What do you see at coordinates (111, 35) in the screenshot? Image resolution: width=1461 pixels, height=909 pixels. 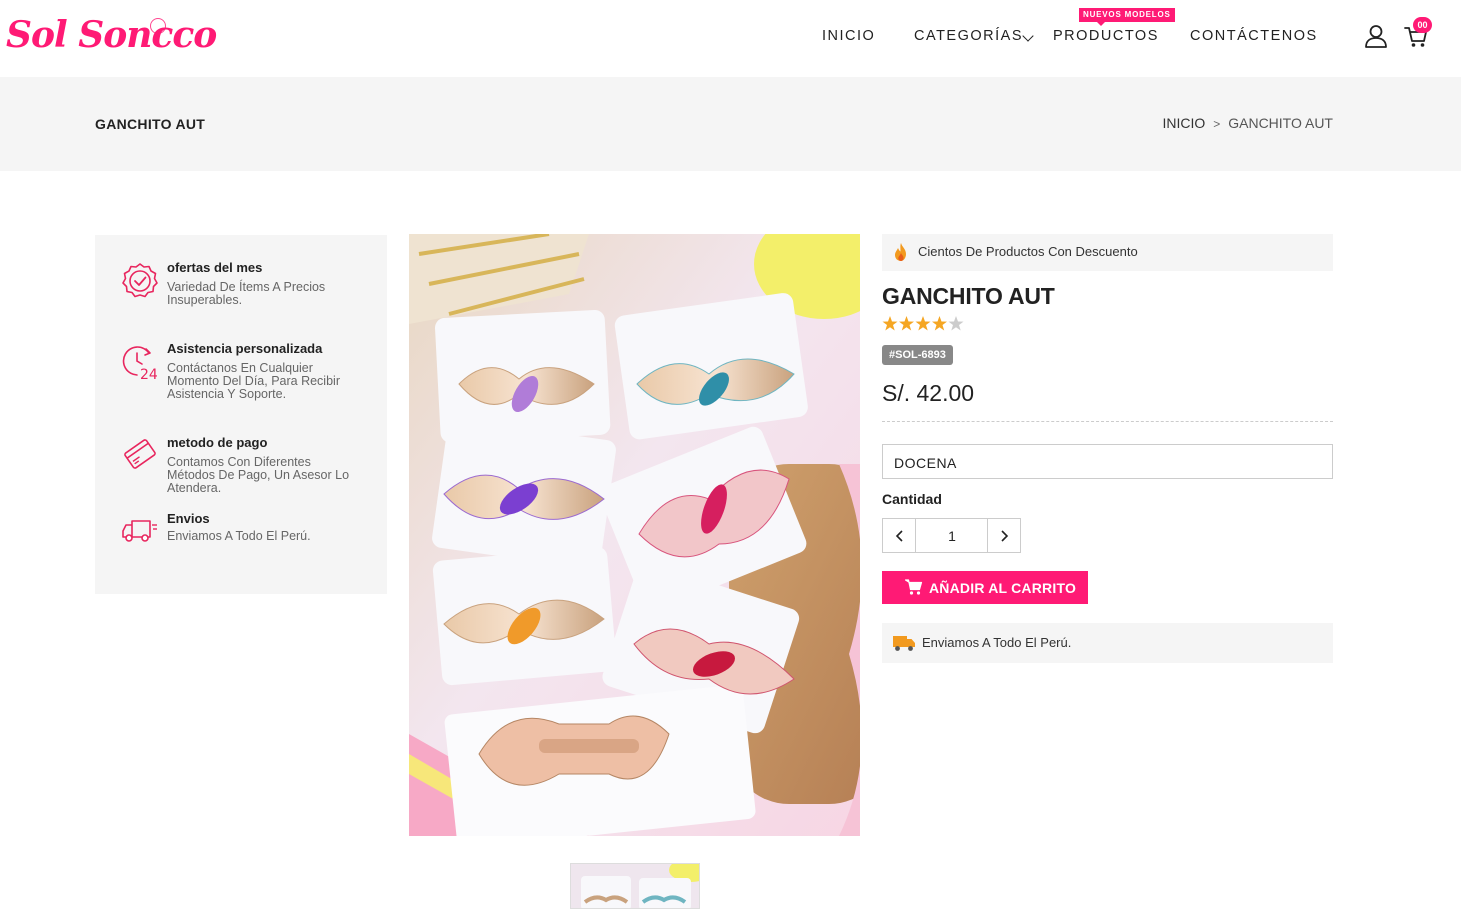 I see `site-logo: Sol Soncco` at bounding box center [111, 35].